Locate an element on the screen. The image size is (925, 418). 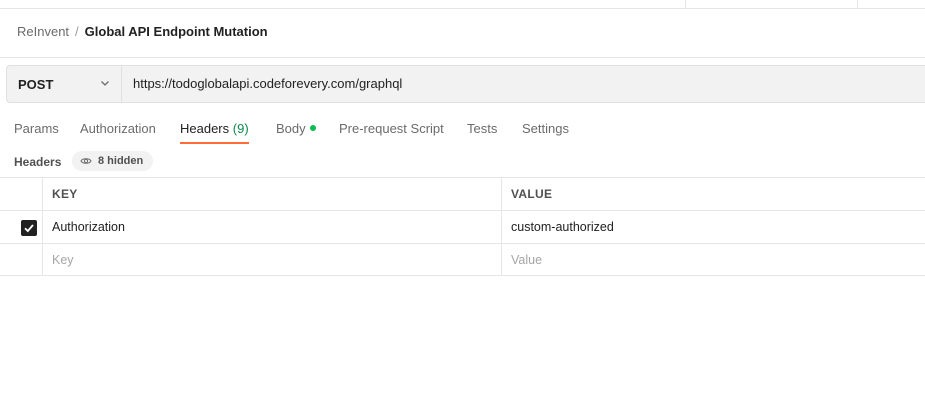
tab-settings: Settings is located at coordinates (545, 132).